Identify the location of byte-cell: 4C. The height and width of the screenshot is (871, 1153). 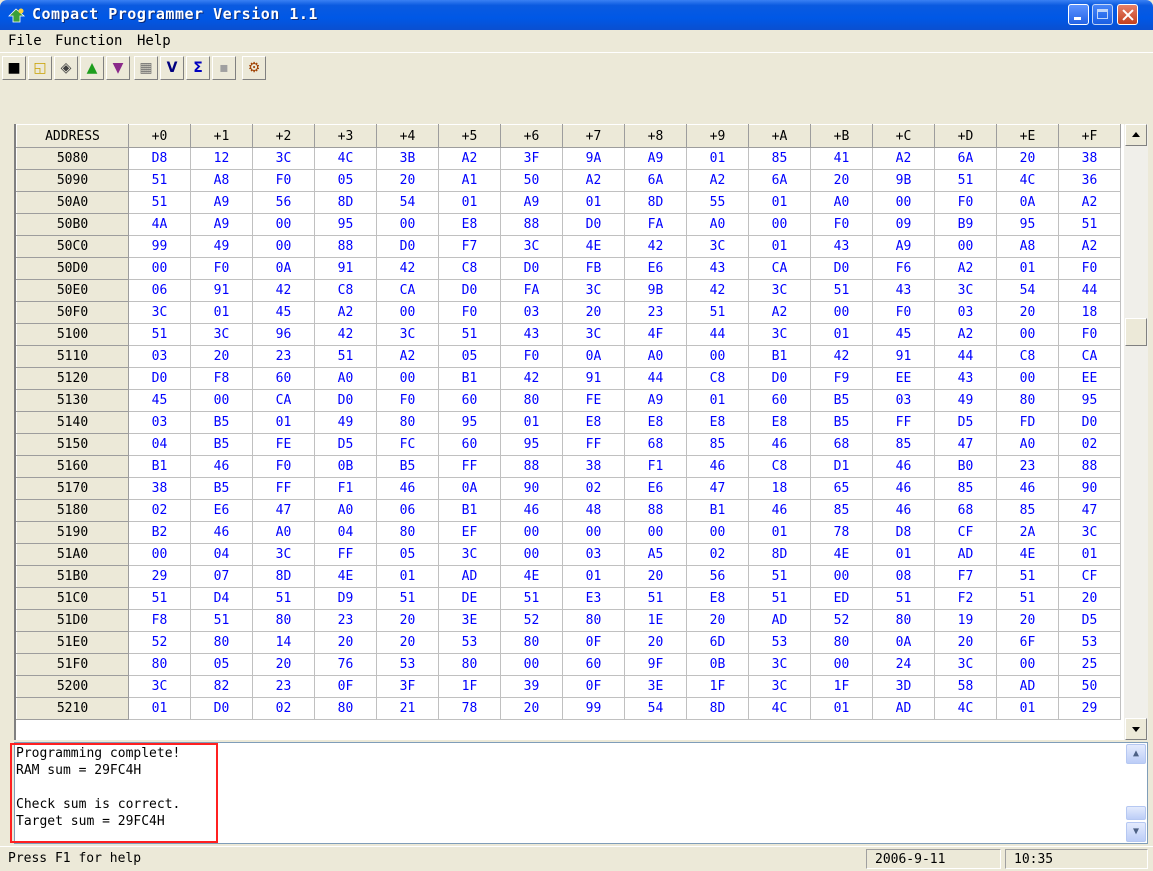
(345, 158).